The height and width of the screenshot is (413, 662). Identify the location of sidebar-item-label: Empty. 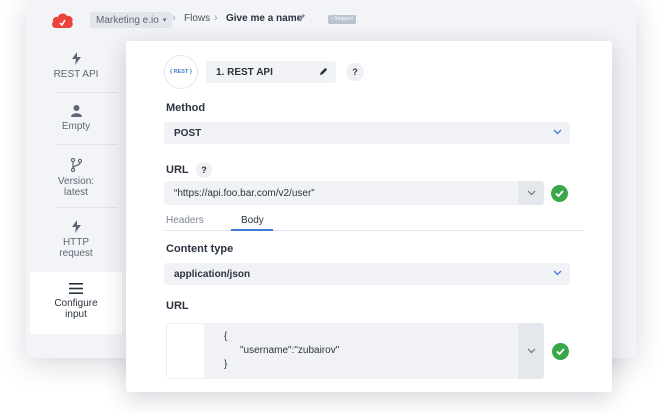
(76, 126).